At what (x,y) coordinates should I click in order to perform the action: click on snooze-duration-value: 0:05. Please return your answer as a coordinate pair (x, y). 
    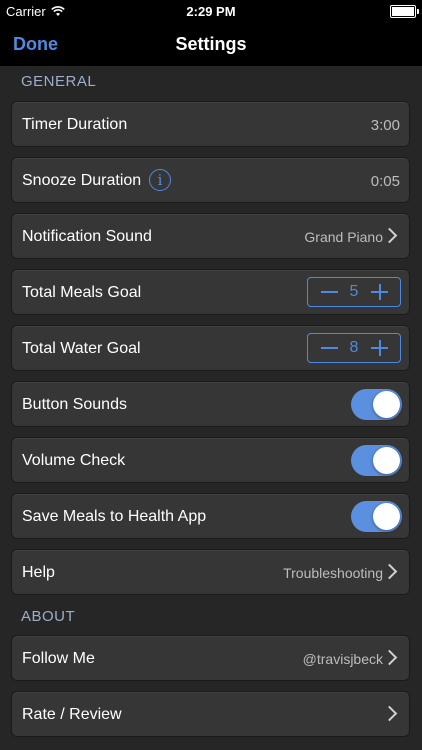
    Looking at the image, I should click on (385, 181).